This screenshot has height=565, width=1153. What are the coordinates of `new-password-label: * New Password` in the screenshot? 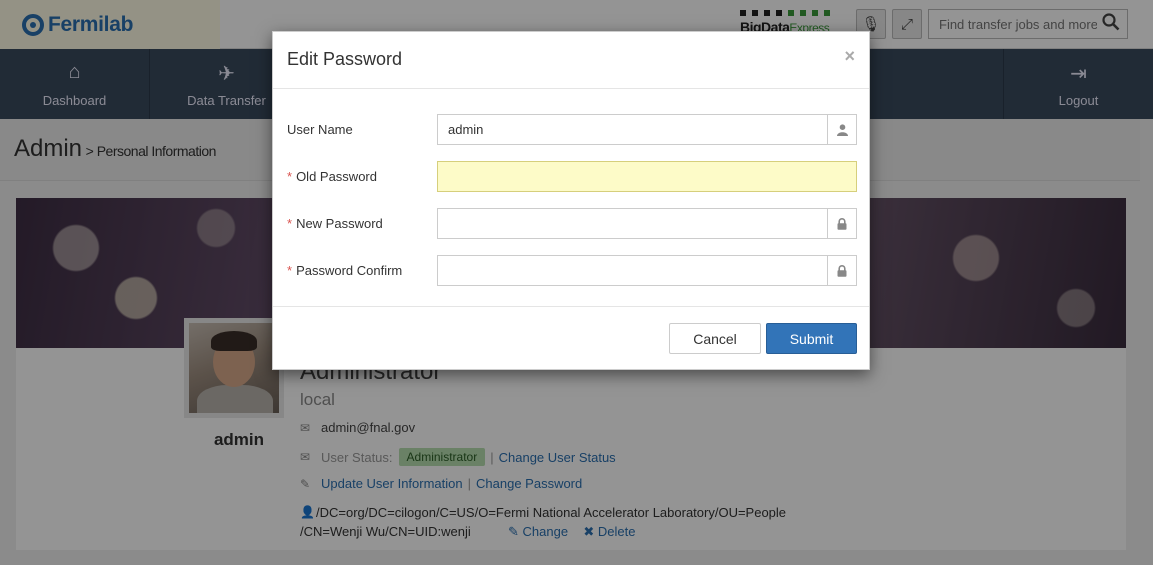 It's located at (335, 223).